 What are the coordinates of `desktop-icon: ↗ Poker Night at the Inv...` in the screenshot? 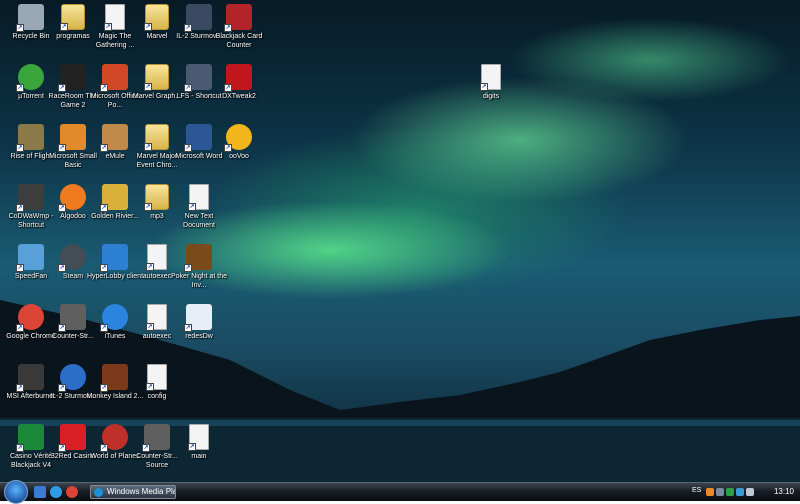 It's located at (199, 272).